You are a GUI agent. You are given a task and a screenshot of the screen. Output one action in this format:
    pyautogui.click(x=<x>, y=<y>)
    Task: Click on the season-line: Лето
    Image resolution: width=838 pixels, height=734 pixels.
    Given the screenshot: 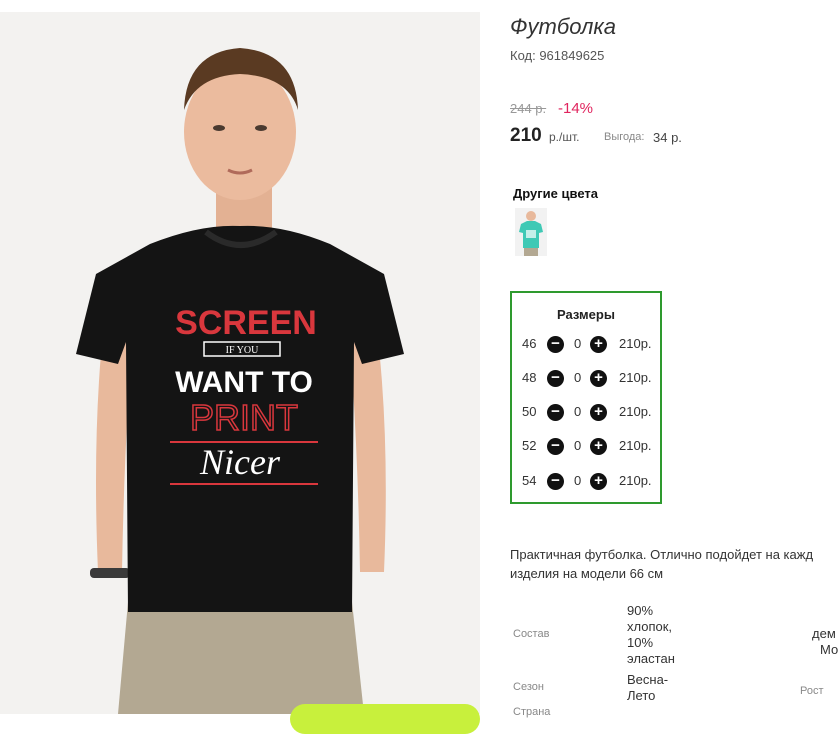 What is the action you would take?
    pyautogui.click(x=641, y=695)
    